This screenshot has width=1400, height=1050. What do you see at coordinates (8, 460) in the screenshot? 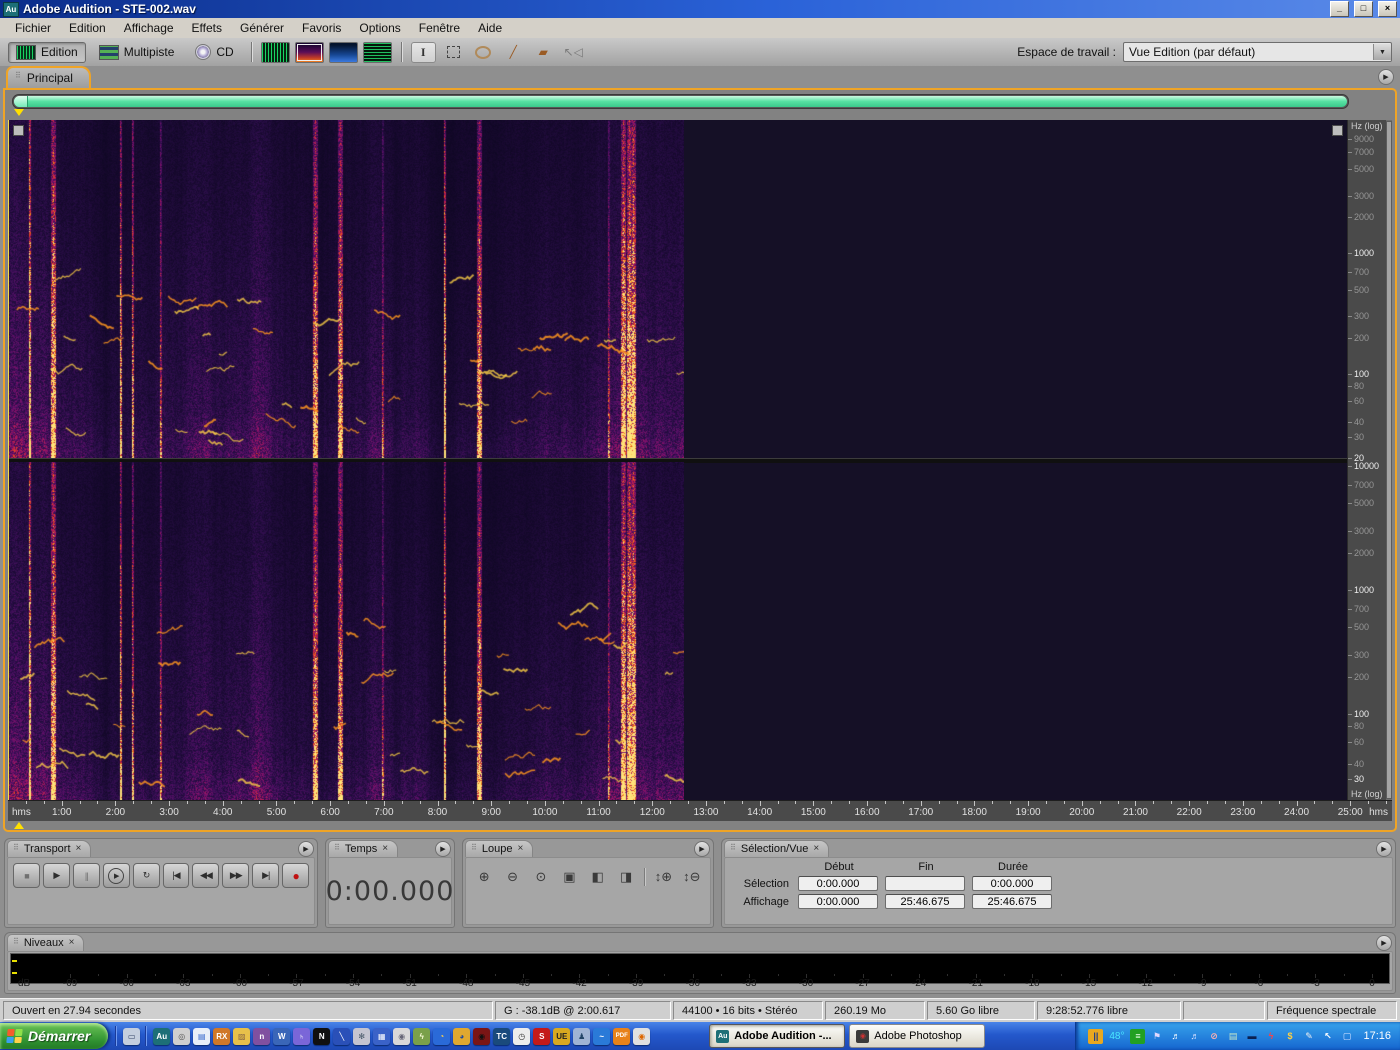
I see `playhead-cursor` at bounding box center [8, 460].